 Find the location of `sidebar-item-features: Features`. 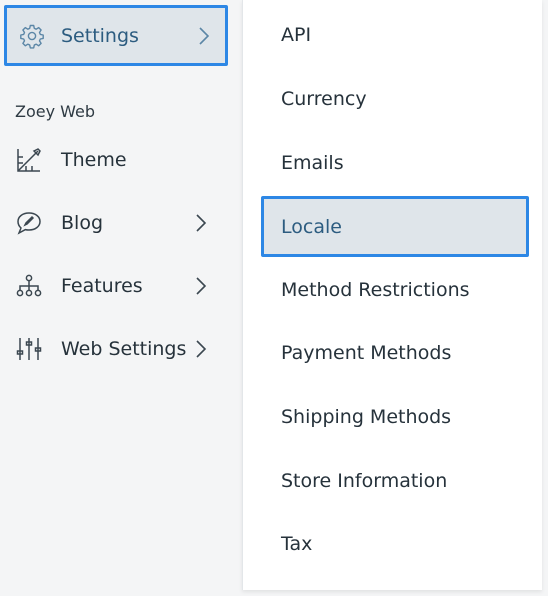

sidebar-item-features: Features is located at coordinates (115, 286).